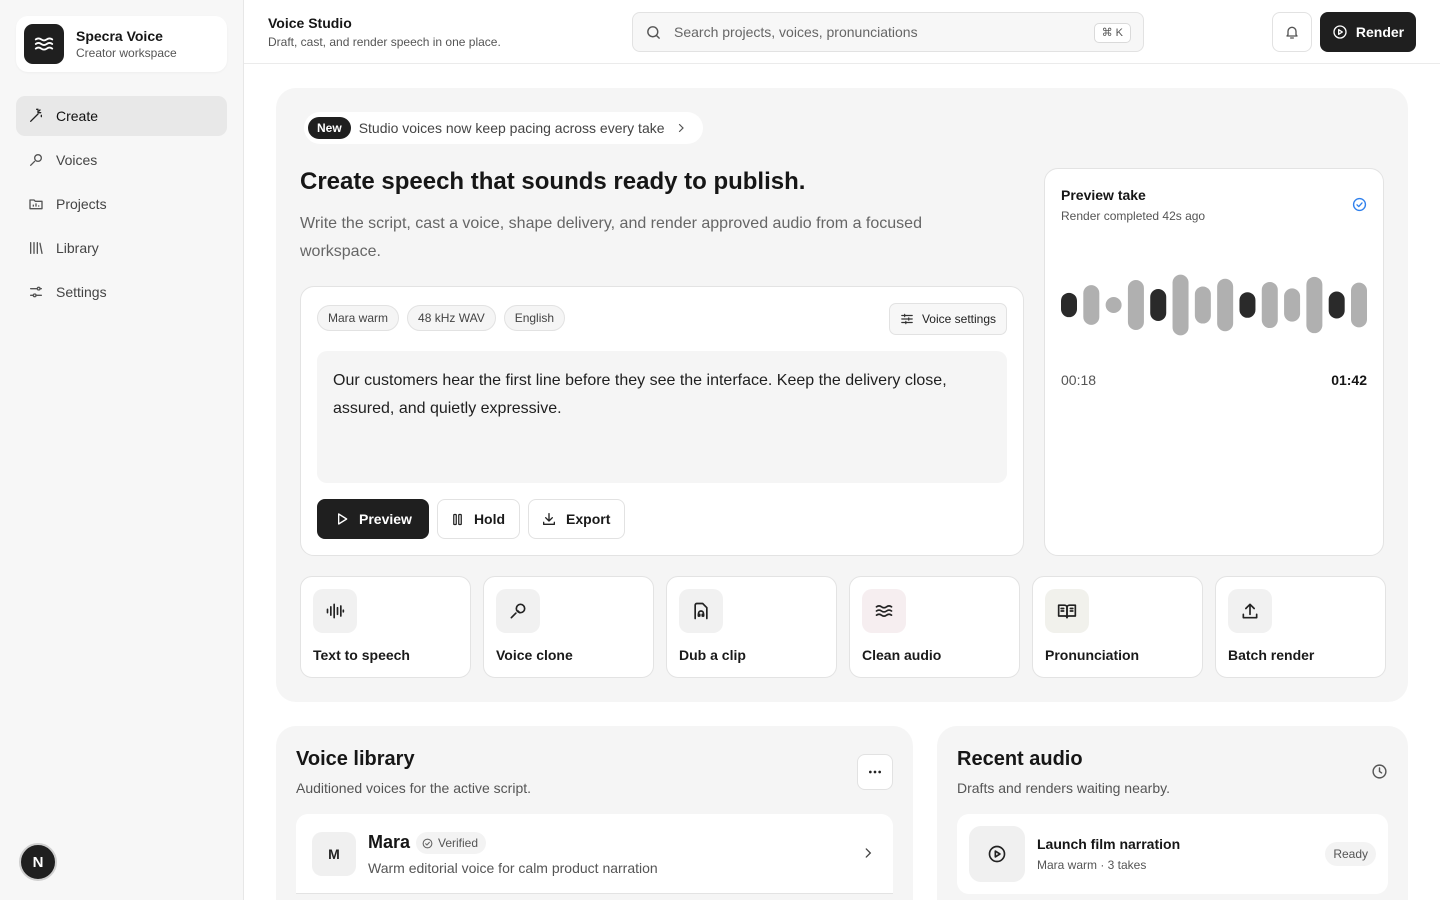 This screenshot has width=1440, height=900. What do you see at coordinates (81, 204) in the screenshot?
I see `sidebar-item-label: Projects` at bounding box center [81, 204].